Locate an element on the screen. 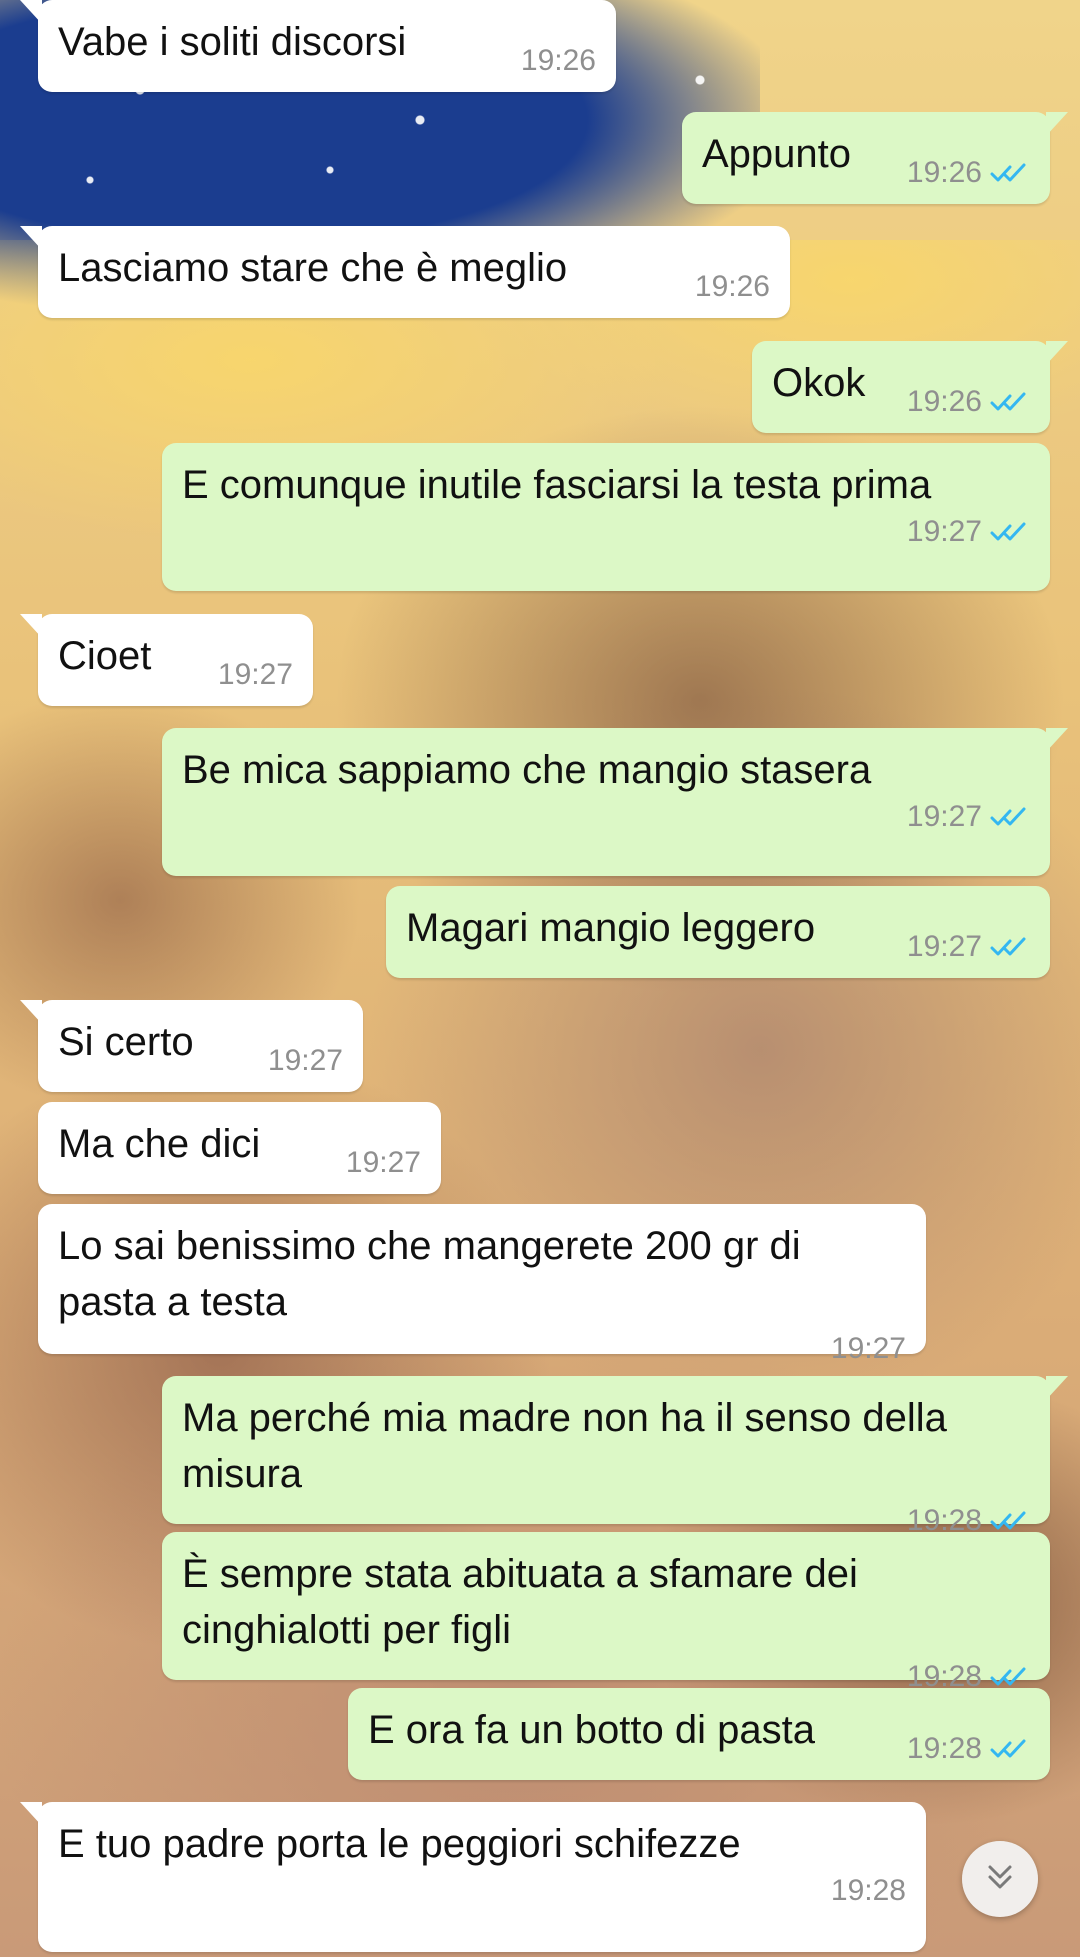  message-text: Lasciamo stare che è meglio is located at coordinates (313, 268).